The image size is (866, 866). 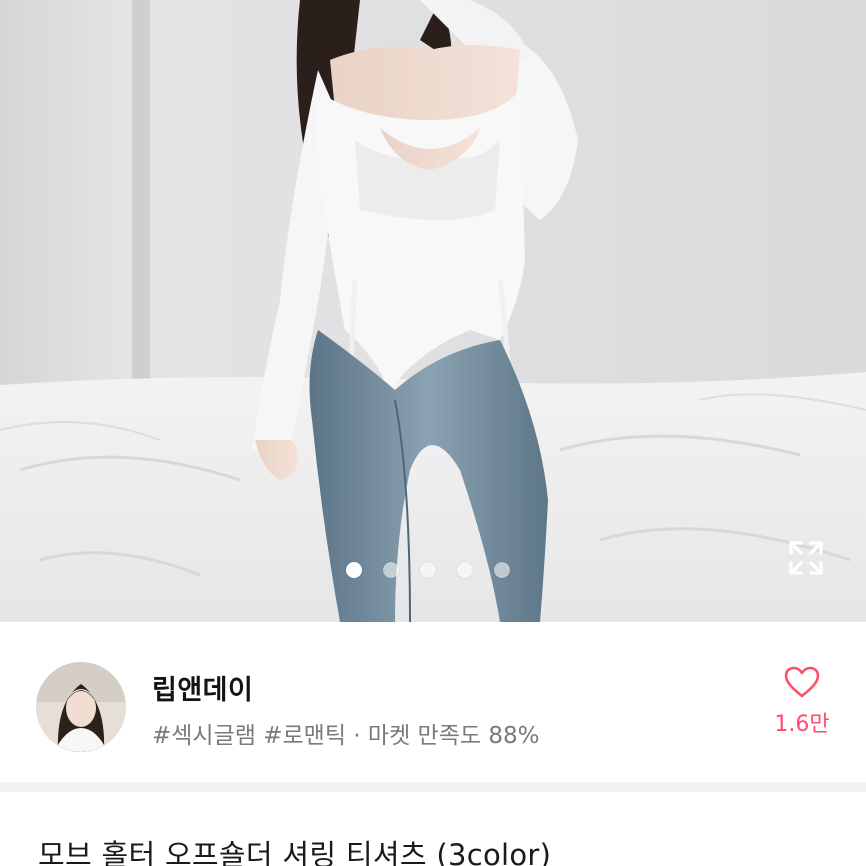 I want to click on avatar, so click(x=81, y=707).